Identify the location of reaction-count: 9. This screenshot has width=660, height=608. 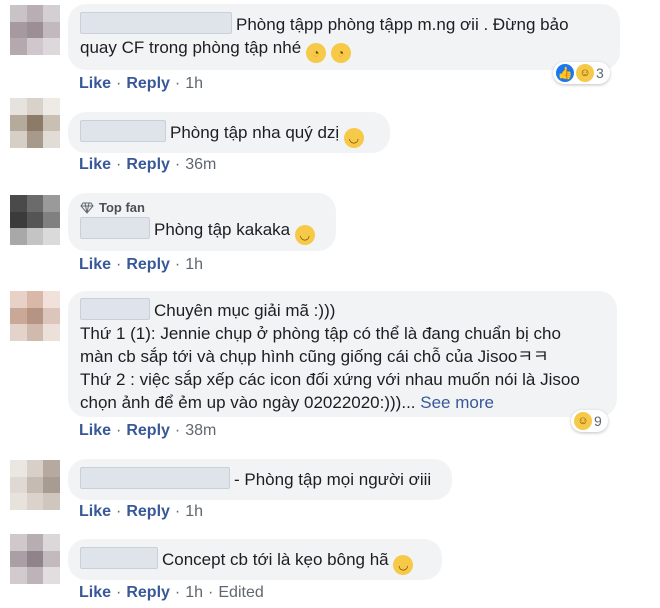
(598, 421).